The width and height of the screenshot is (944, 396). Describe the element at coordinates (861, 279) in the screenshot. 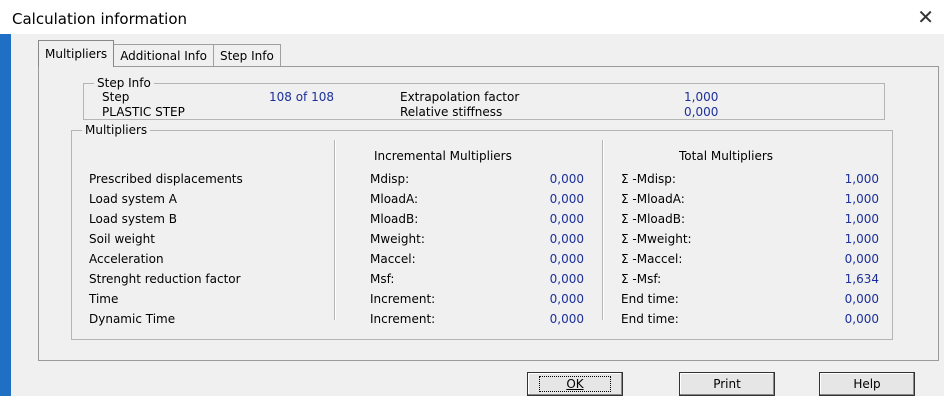

I see `tot-value: 1,634` at that location.